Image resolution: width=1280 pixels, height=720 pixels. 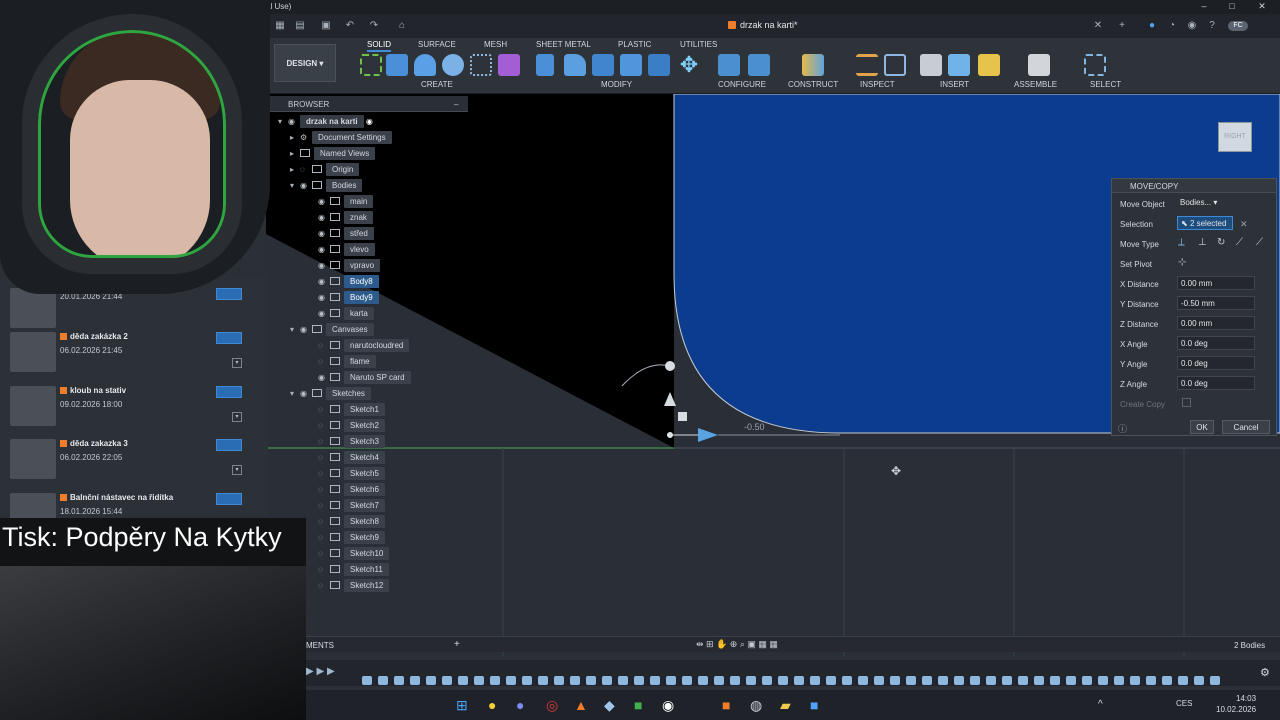 What do you see at coordinates (1152, 26) in the screenshot?
I see `extensions-icon: ●` at bounding box center [1152, 26].